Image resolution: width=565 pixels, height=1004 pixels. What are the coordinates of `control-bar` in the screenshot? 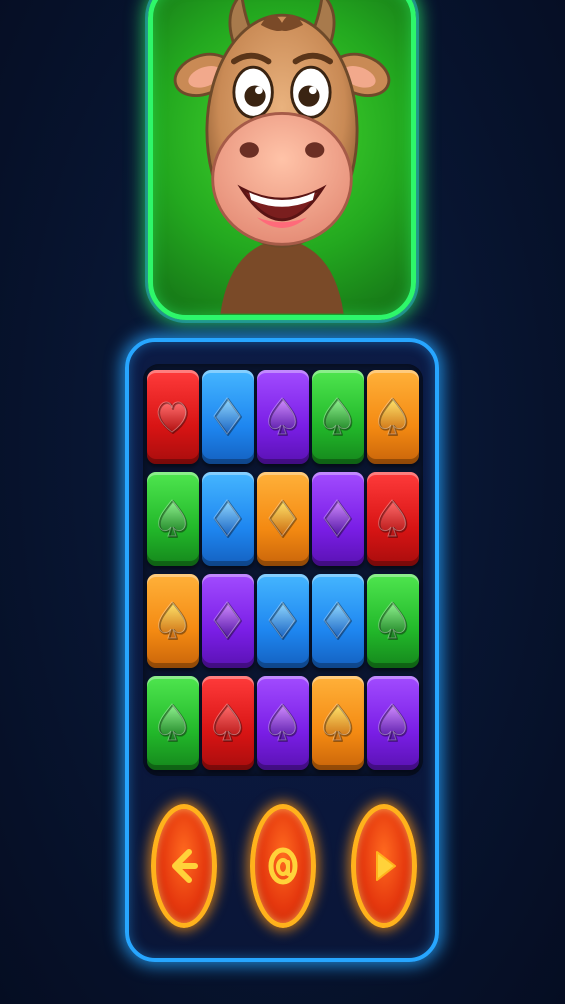 It's located at (283, 868).